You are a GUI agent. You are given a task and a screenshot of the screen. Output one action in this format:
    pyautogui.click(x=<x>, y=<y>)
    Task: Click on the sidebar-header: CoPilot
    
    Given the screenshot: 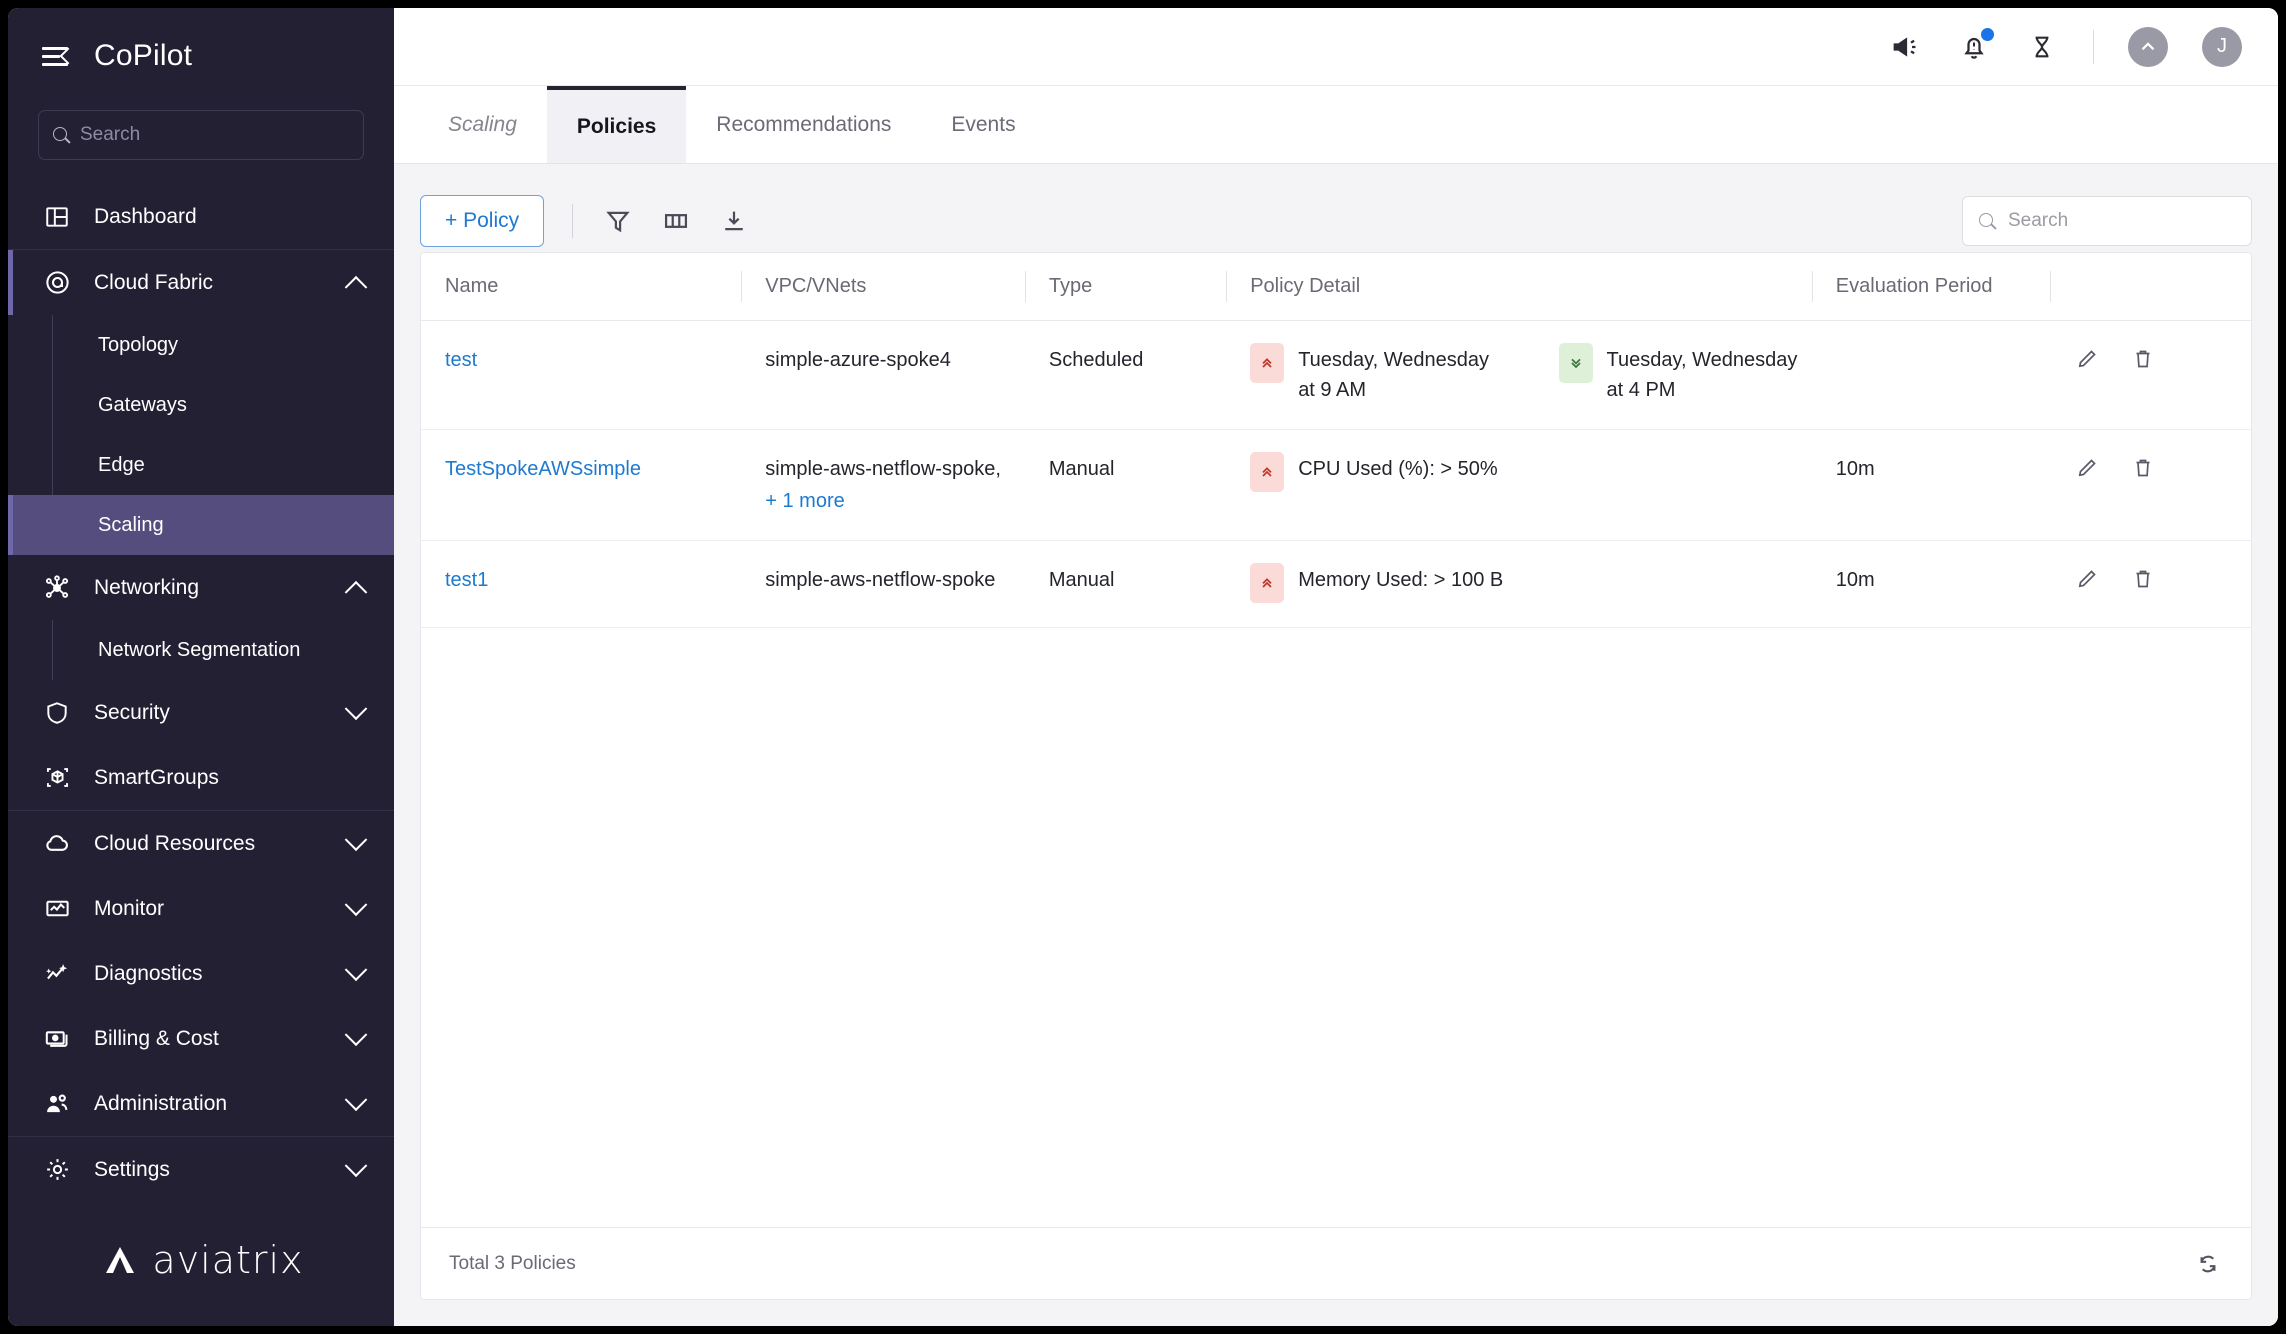 What is the action you would take?
    pyautogui.click(x=201, y=56)
    